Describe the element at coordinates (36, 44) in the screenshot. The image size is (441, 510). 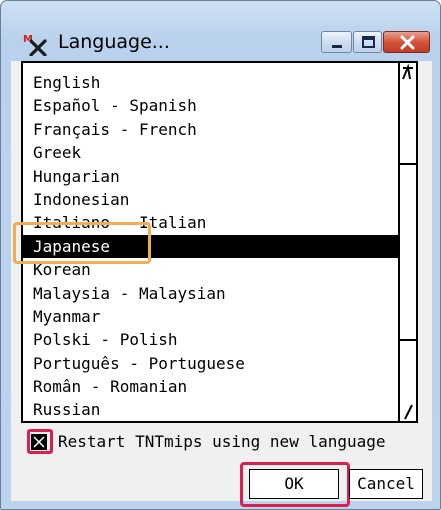
I see `tntmips-app-icon: M` at that location.